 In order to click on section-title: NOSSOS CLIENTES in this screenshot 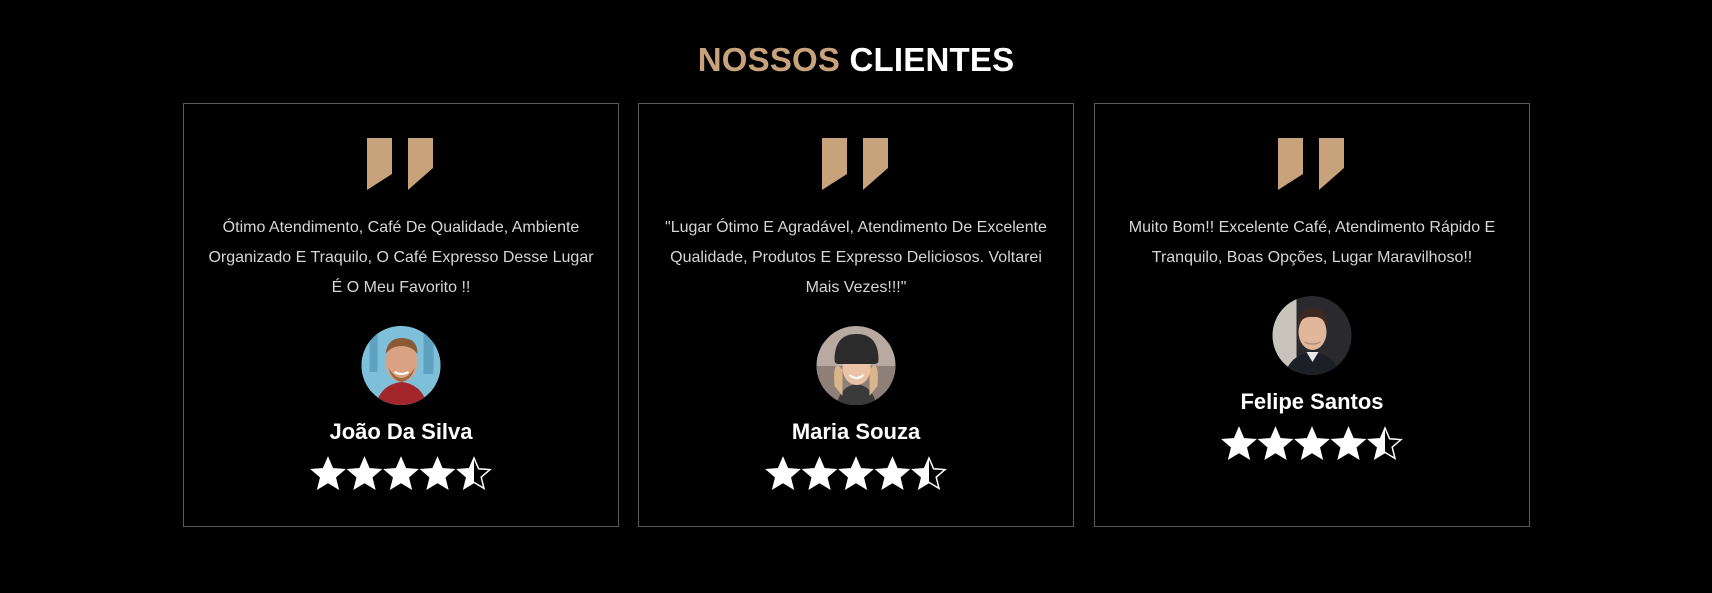, I will do `click(856, 60)`.